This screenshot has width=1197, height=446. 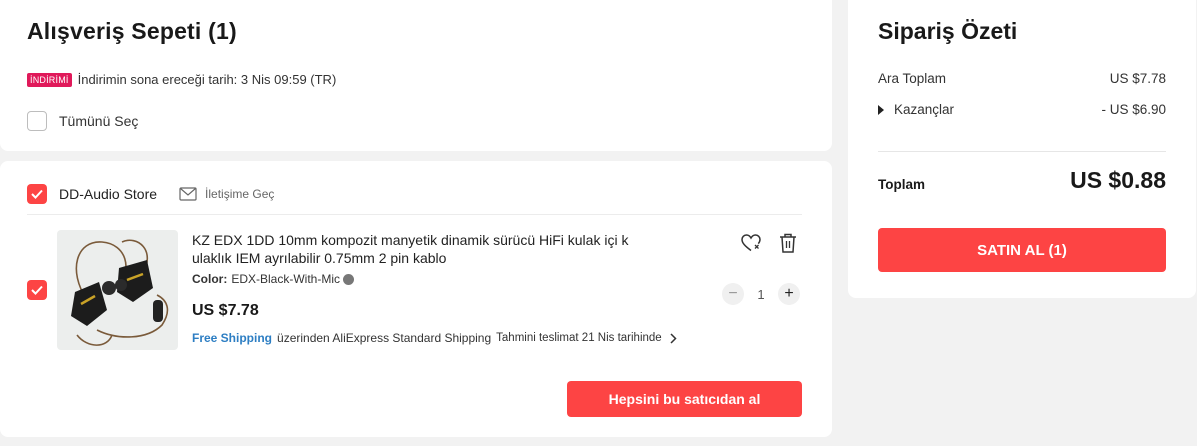 I want to click on delivery-estimate: Tahmini teslimat 21 Nis tarihinde, so click(x=579, y=338).